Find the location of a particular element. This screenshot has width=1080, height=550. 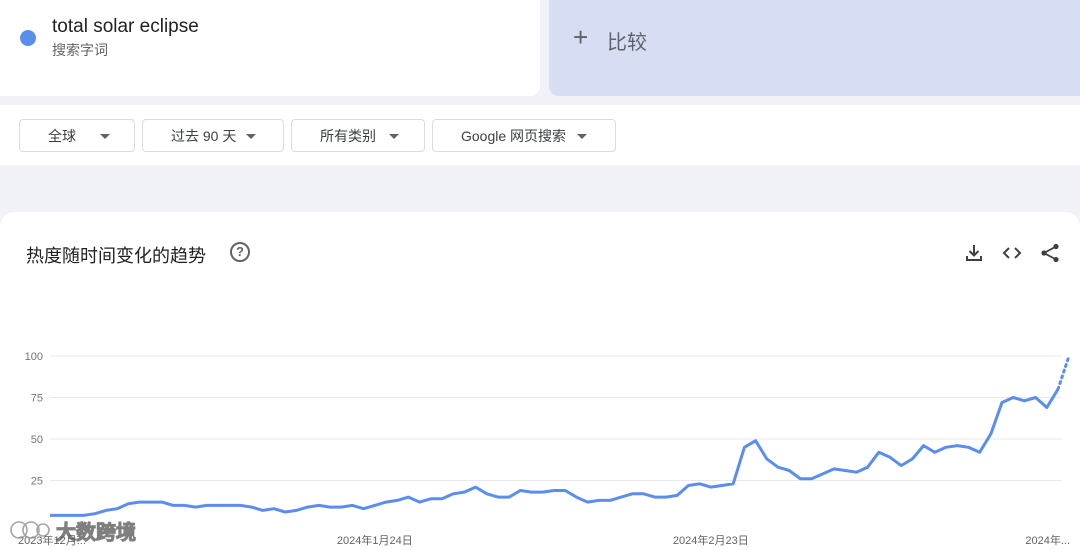

x-tick-label: 2024年2月23日 is located at coordinates (711, 540).